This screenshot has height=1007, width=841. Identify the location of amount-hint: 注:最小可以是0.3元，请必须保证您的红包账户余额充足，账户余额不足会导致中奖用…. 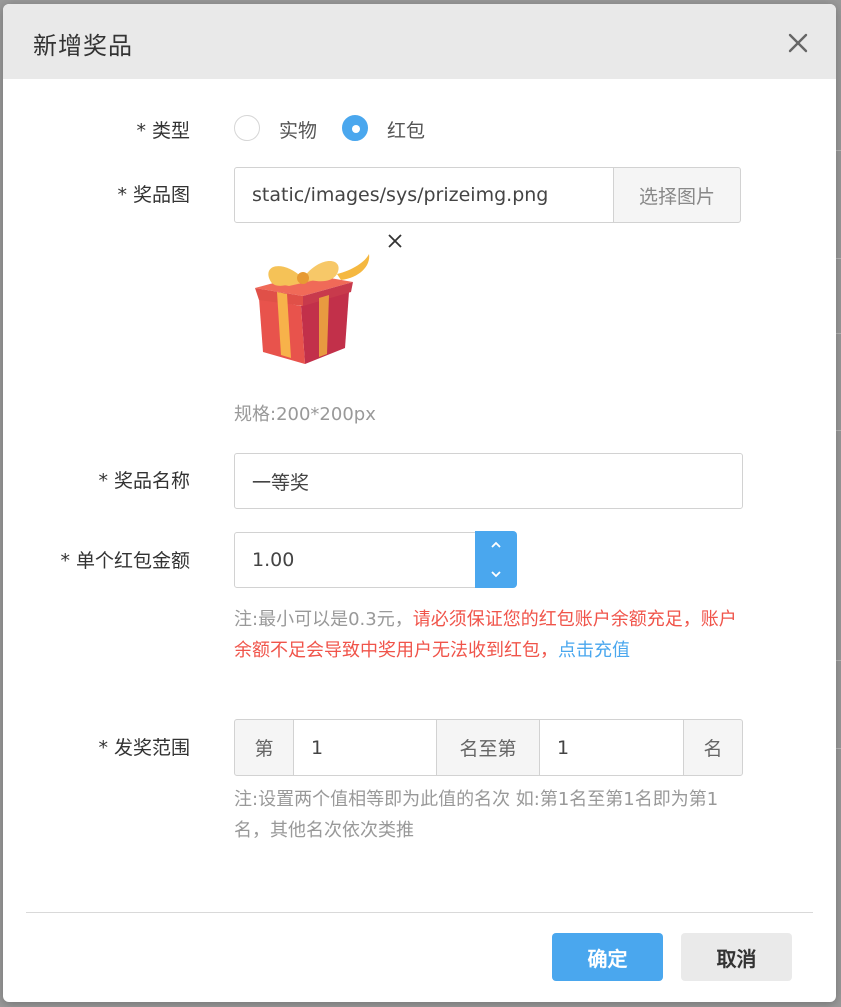
(489, 635).